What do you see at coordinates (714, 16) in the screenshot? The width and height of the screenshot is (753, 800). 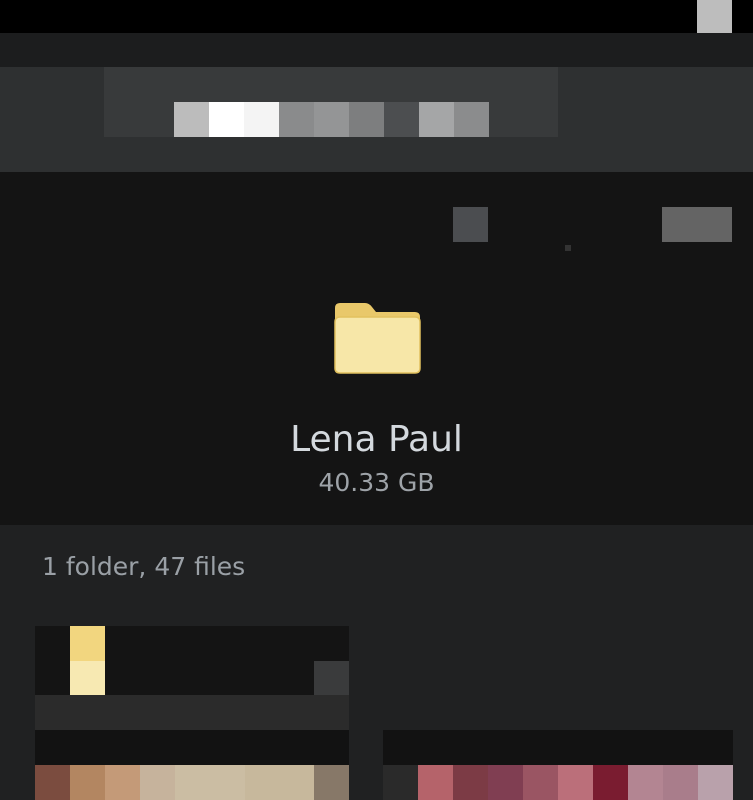 I see `status-indicator` at bounding box center [714, 16].